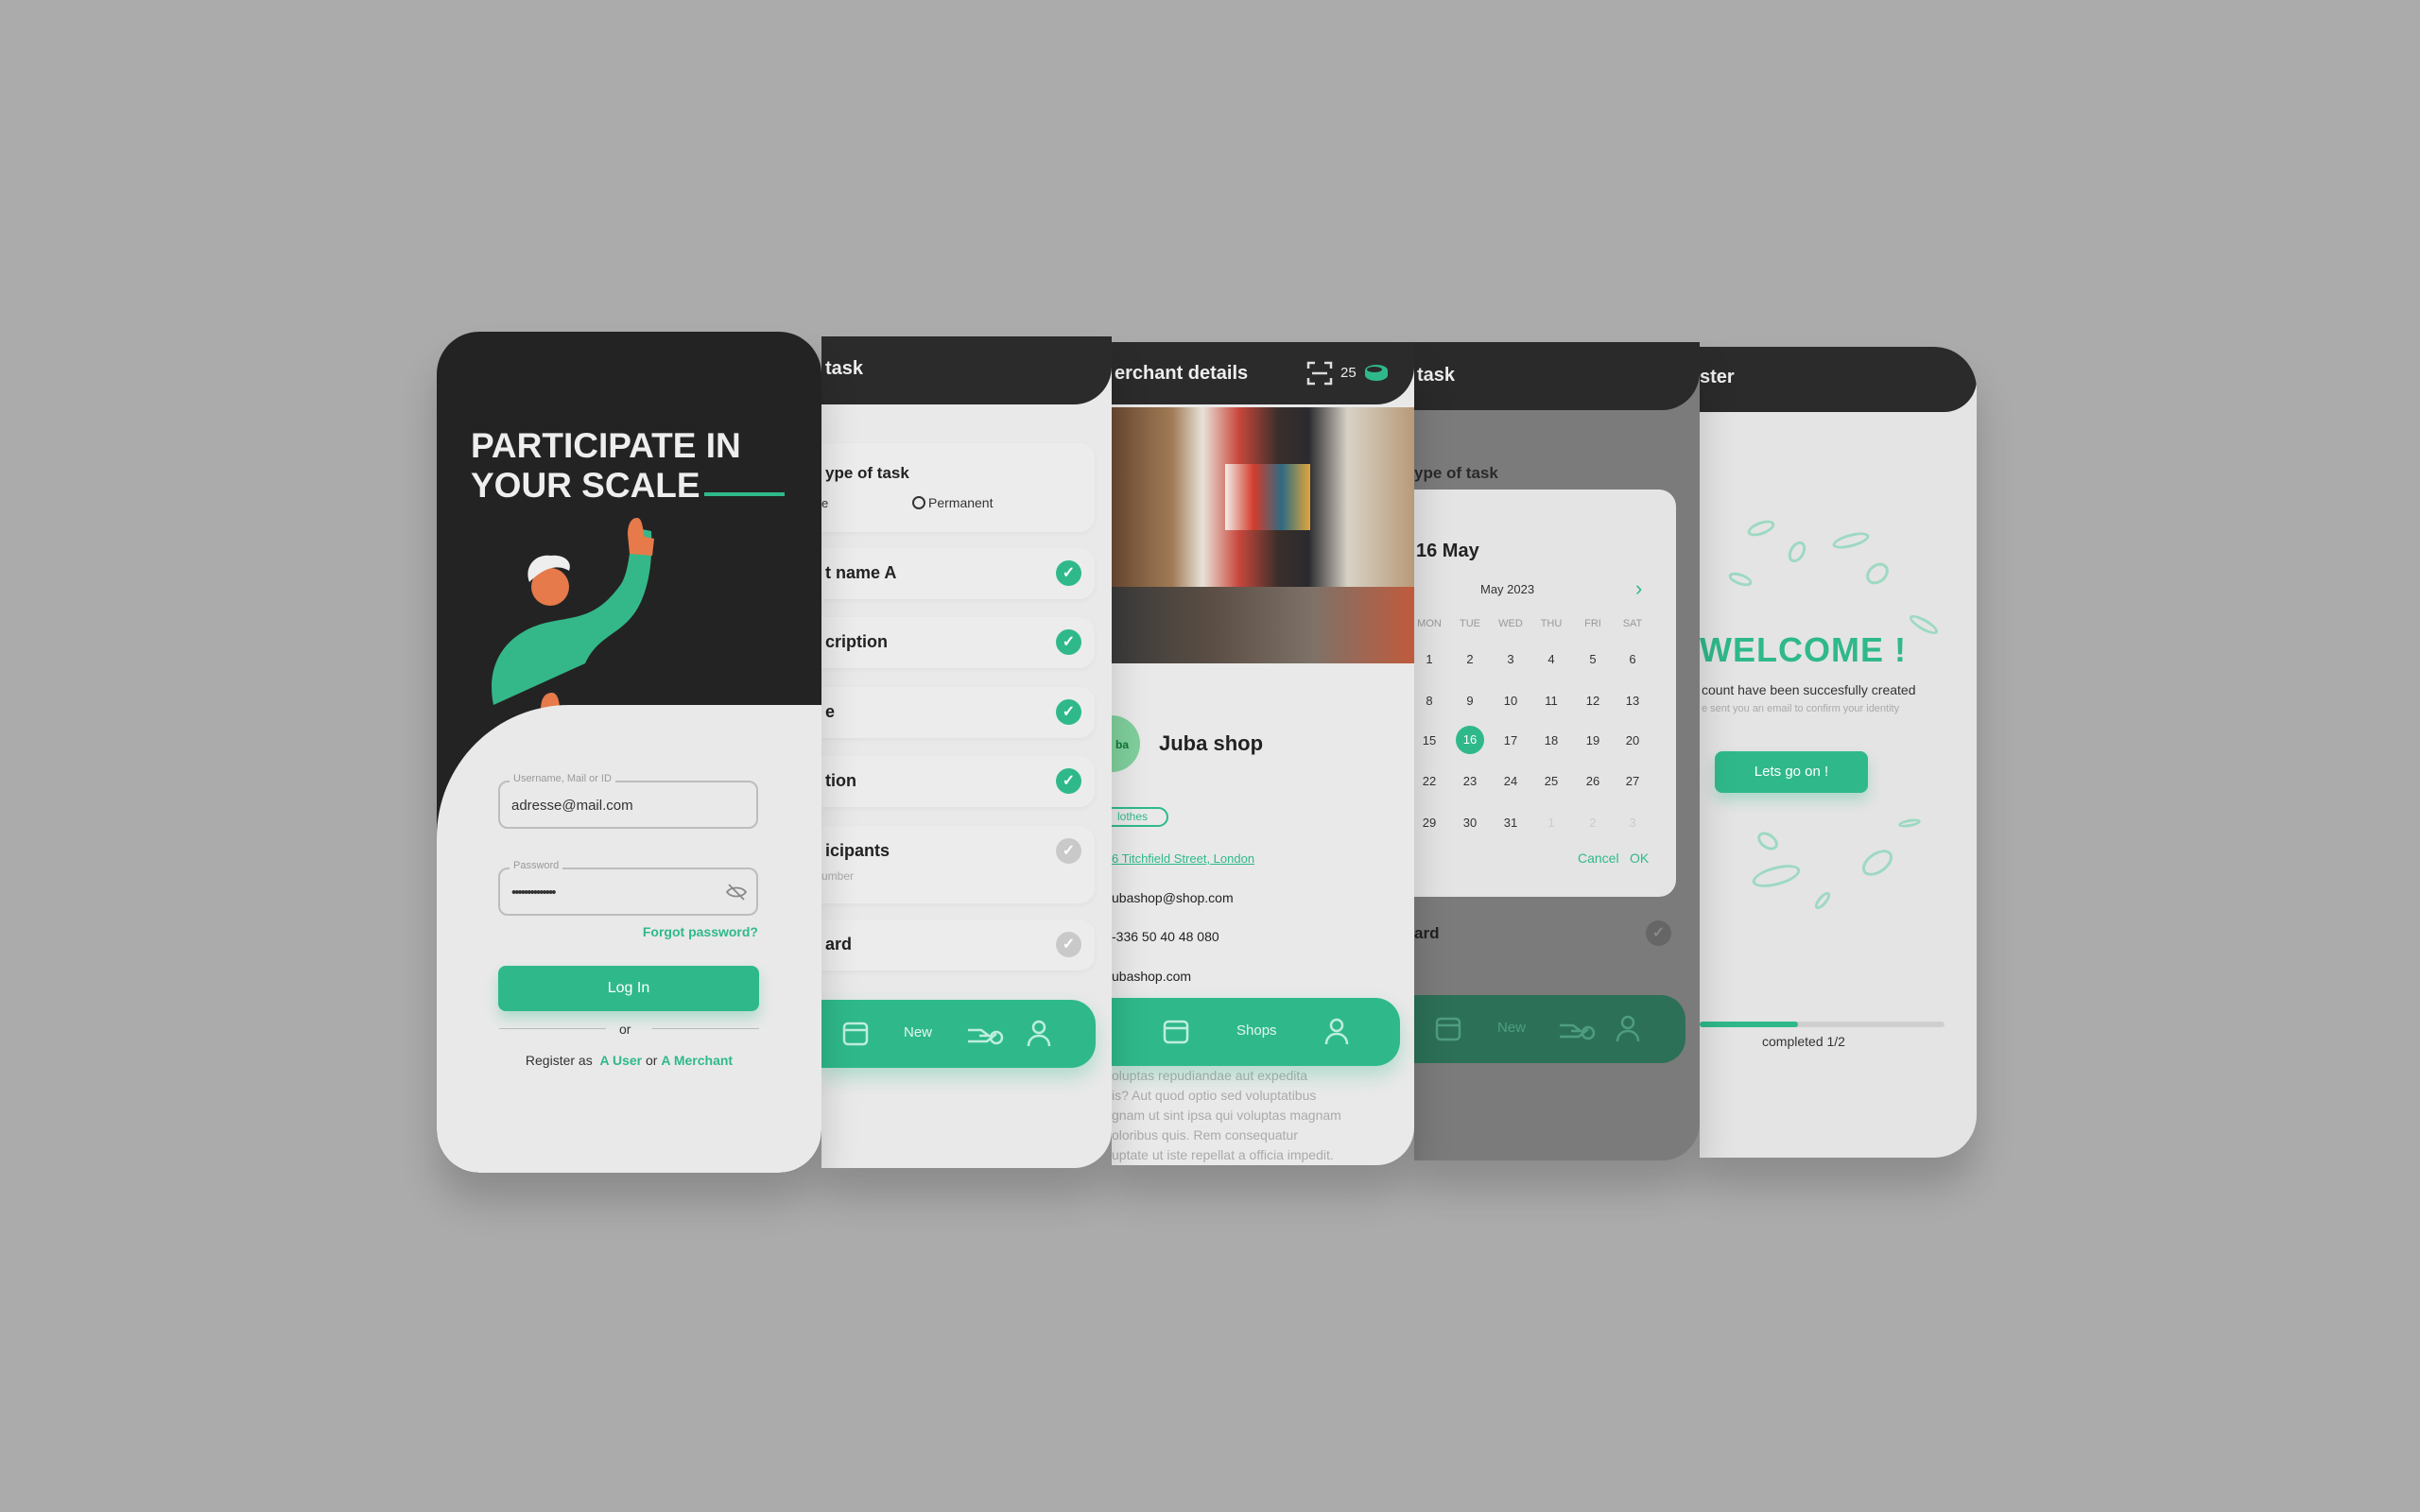 The height and width of the screenshot is (1512, 2420). Describe the element at coordinates (1632, 659) in the screenshot. I see `calendar-day: 6` at that location.